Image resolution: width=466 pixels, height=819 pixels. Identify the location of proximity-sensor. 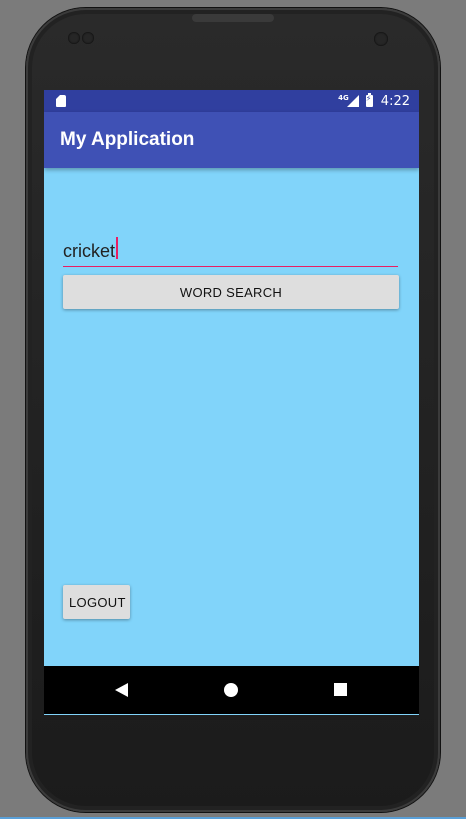
(74, 38).